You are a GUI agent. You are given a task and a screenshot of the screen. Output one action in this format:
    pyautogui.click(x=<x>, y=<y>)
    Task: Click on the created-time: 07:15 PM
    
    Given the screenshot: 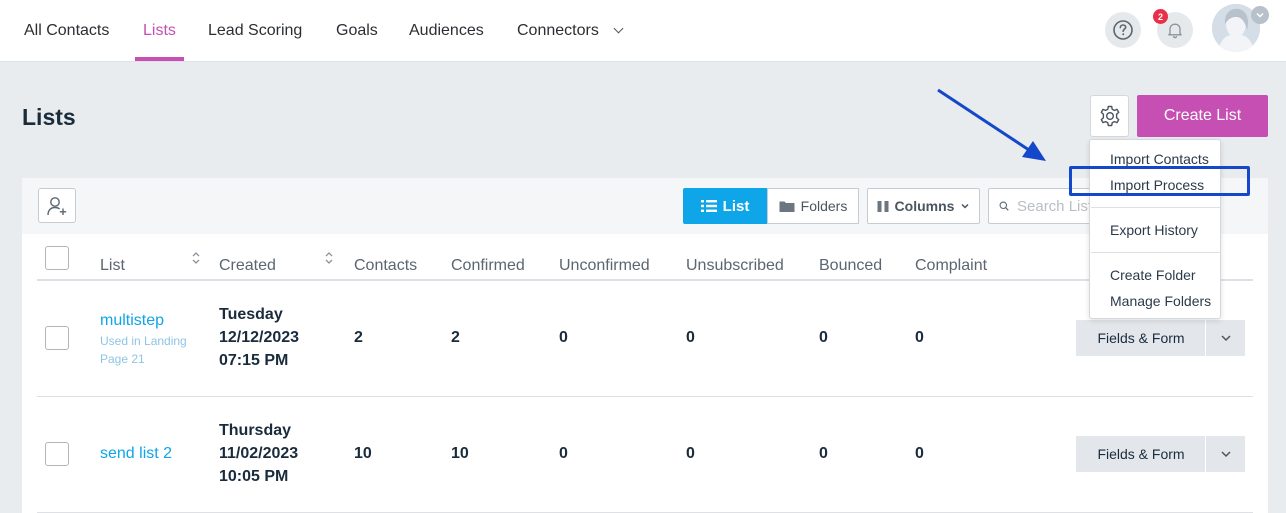 What is the action you would take?
    pyautogui.click(x=254, y=360)
    